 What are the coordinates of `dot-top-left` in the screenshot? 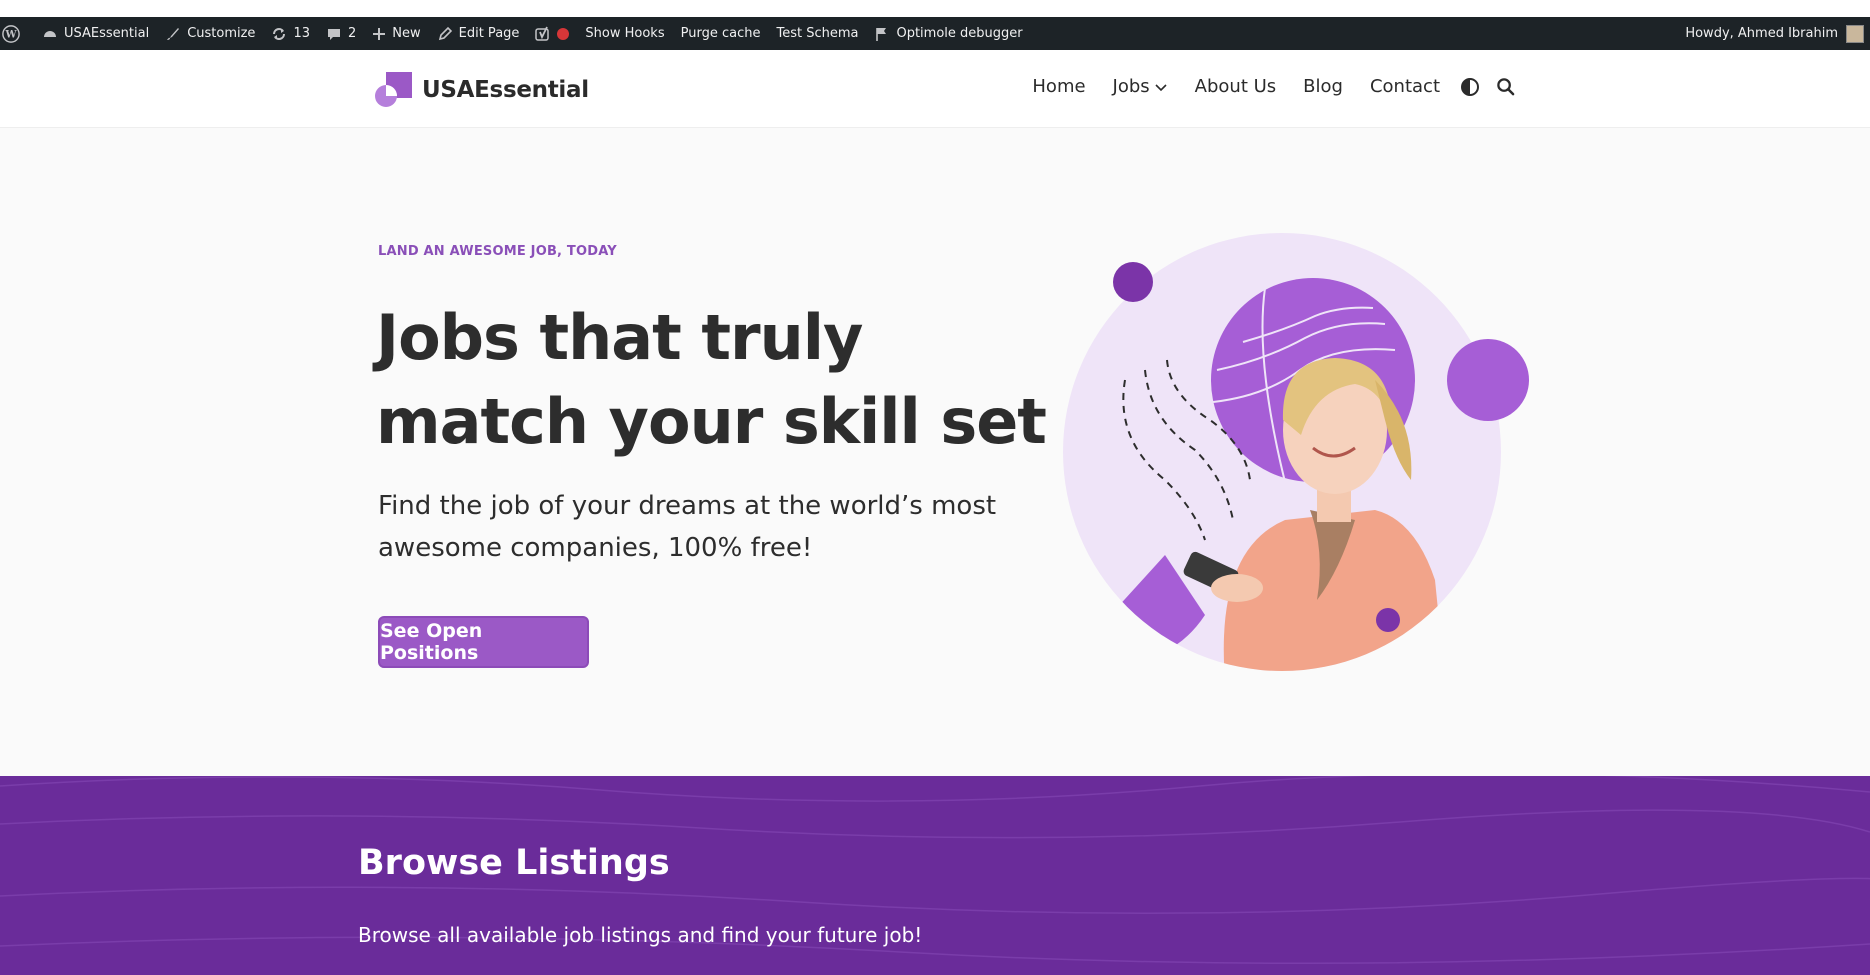 It's located at (1133, 282).